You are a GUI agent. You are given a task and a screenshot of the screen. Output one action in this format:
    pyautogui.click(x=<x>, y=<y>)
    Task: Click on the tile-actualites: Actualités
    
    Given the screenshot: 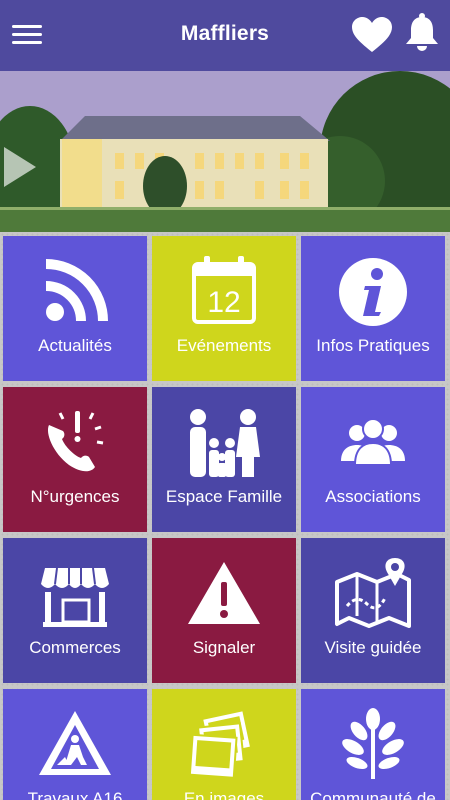 What is the action you would take?
    pyautogui.click(x=75, y=308)
    